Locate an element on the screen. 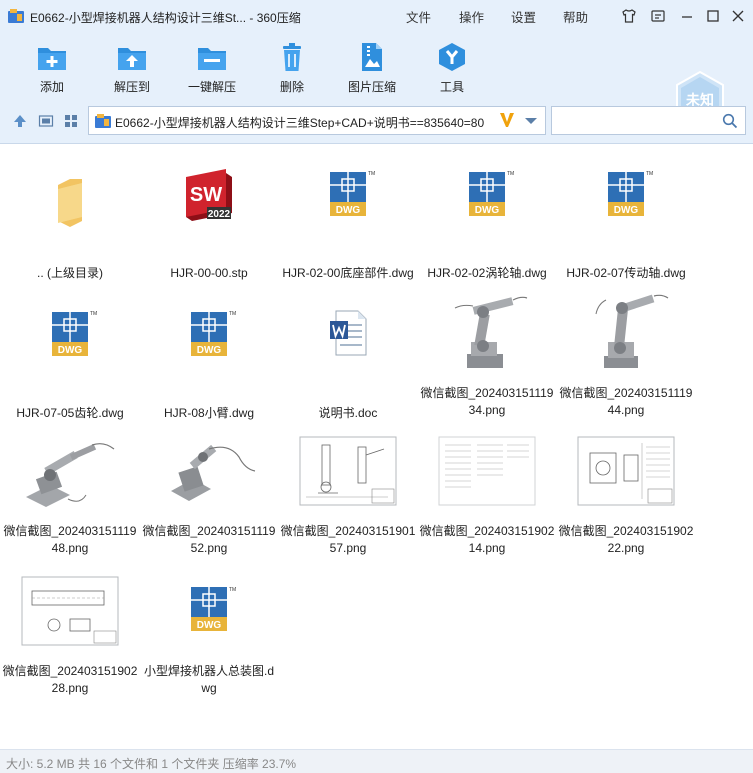 This screenshot has height=773, width=753. file-item: DWG TM HJR-07-05齿轮.dwg is located at coordinates (70, 373).